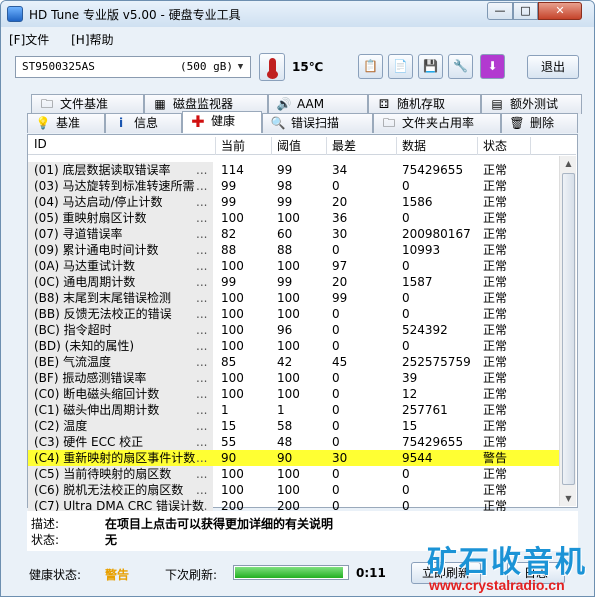 Image resolution: width=595 pixels, height=597 pixels. I want to click on table-row: (09) 累计通电时间计数... 88 88 0 10993 正常, so click(294, 250).